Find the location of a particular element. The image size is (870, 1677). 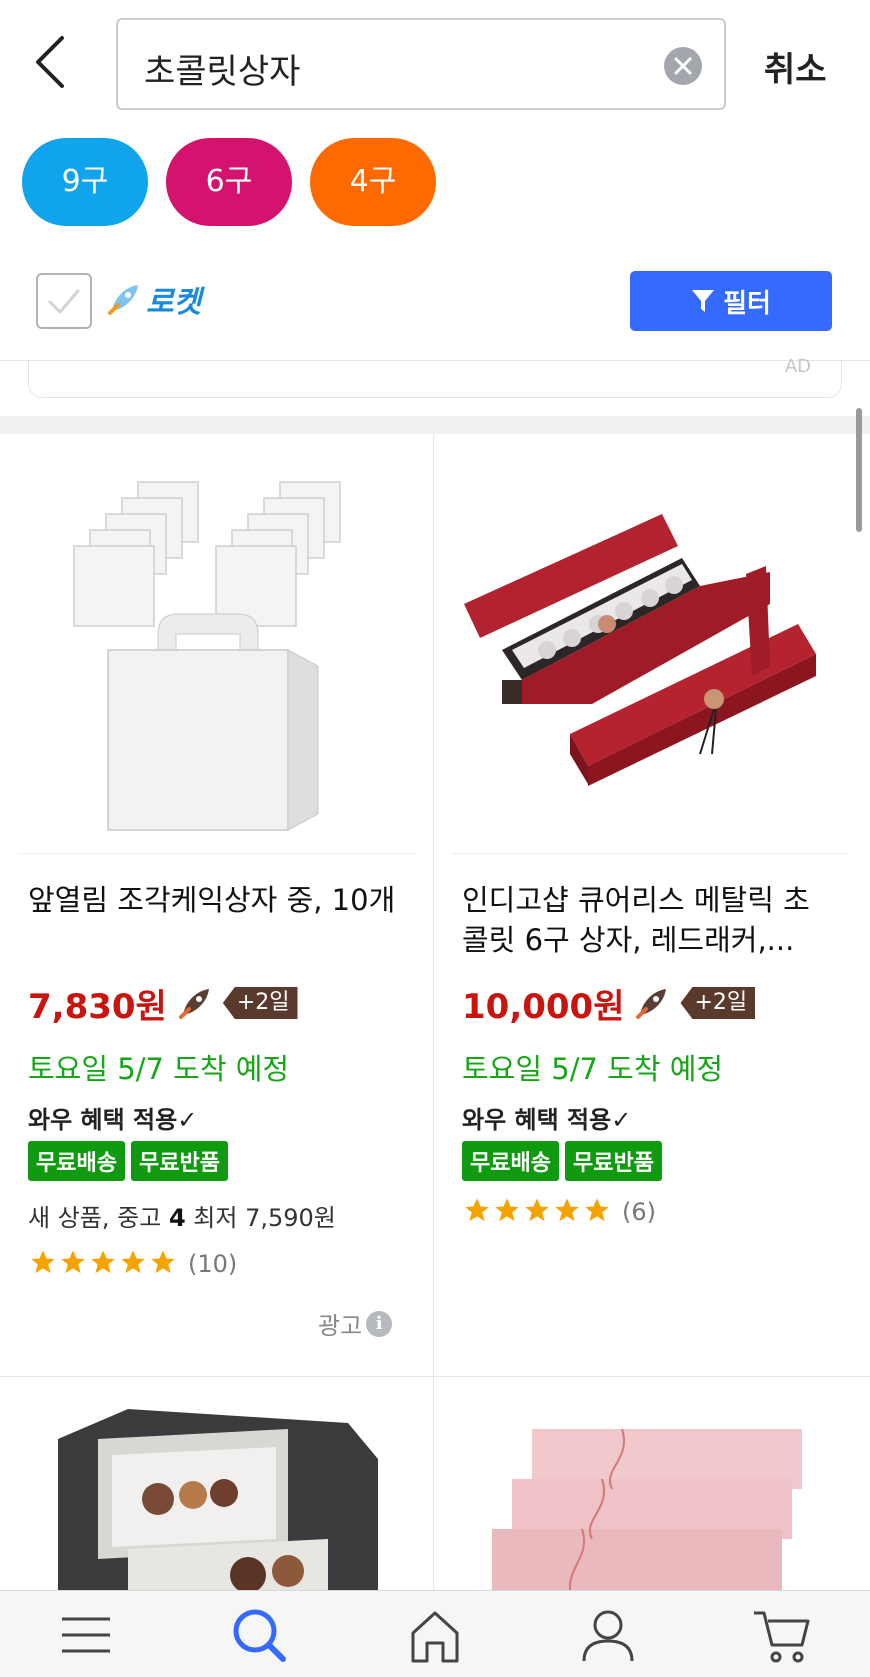

nav-cart-button is located at coordinates (782, 1635).